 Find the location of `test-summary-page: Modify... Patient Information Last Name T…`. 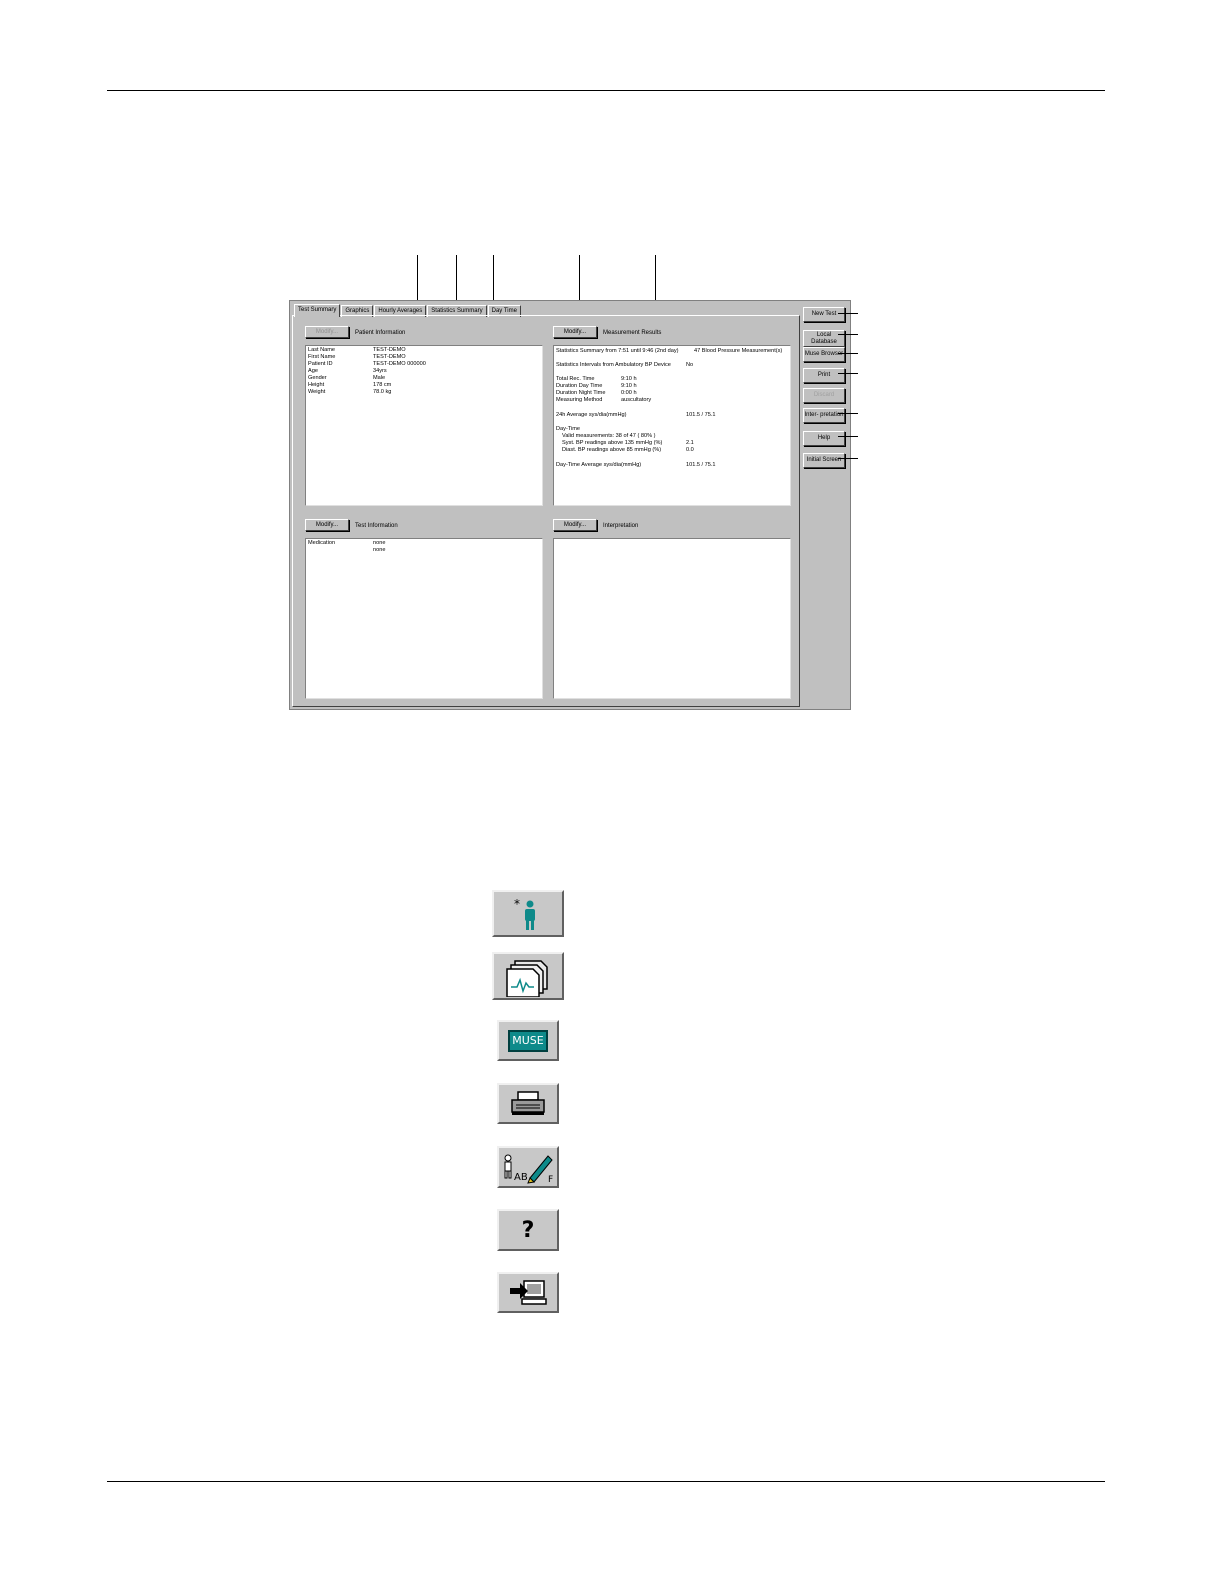

test-summary-page: Modify... Patient Information Last Name T… is located at coordinates (546, 511).